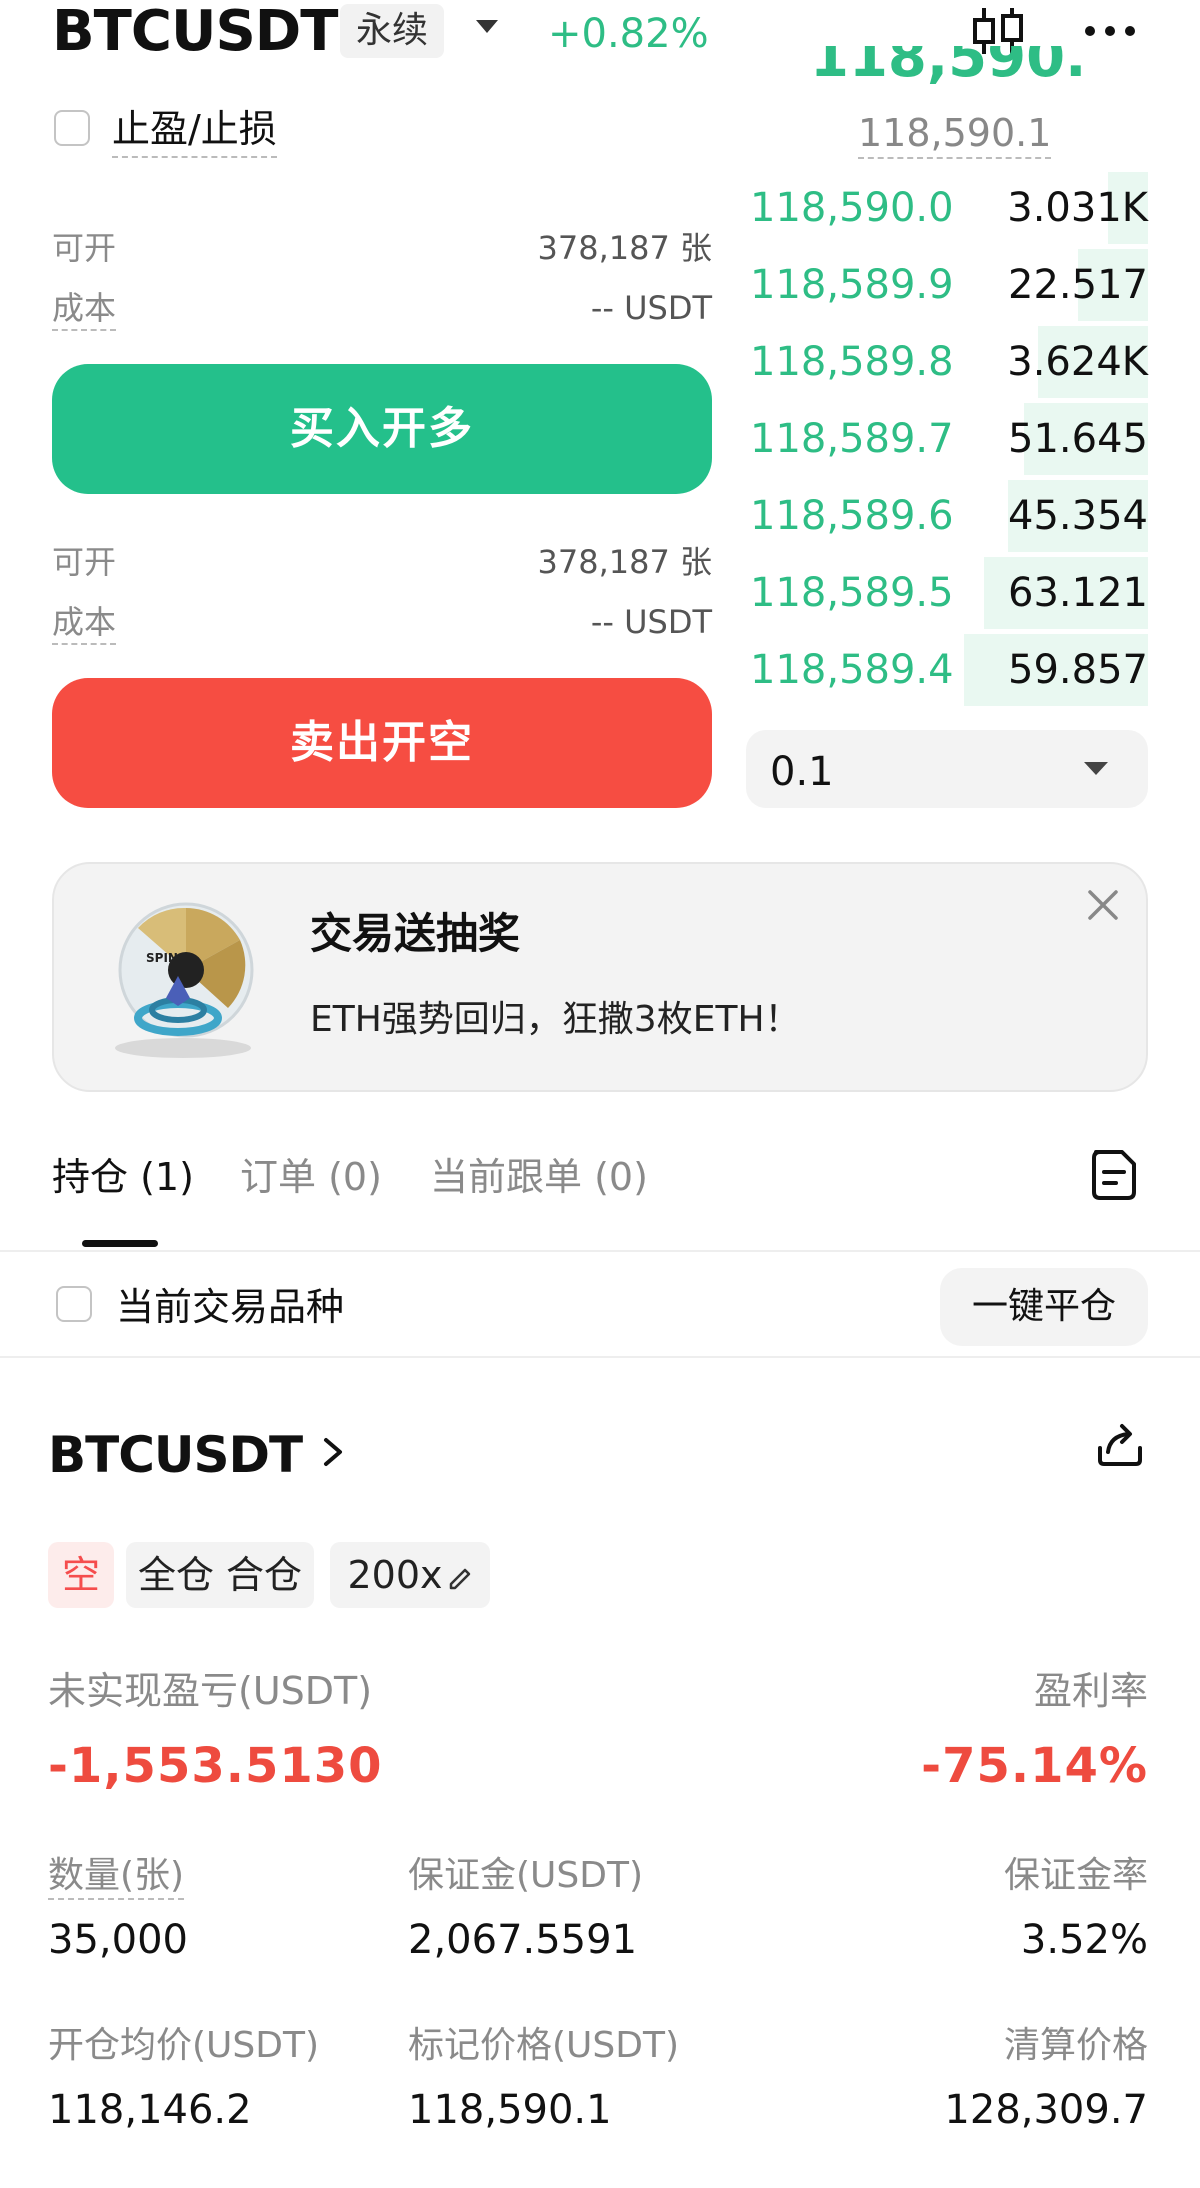 The width and height of the screenshot is (1200, 2188). What do you see at coordinates (1044, 1307) in the screenshot?
I see `close-all-button: 一键平仓` at bounding box center [1044, 1307].